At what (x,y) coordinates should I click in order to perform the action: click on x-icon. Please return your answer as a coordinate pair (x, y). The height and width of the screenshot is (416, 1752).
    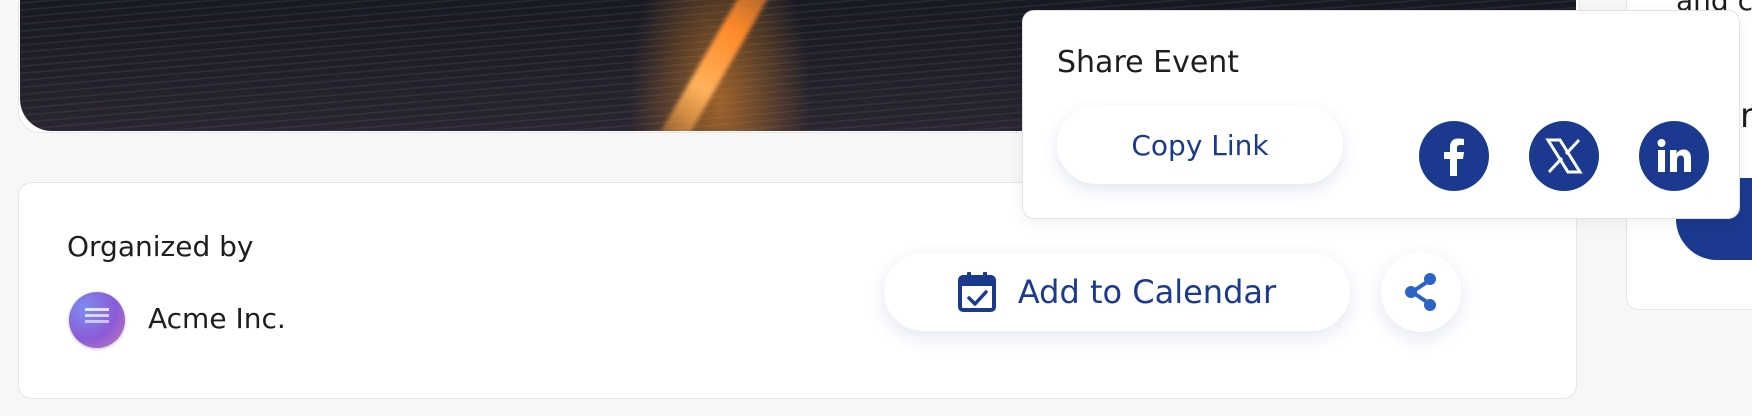
    Looking at the image, I should click on (1564, 156).